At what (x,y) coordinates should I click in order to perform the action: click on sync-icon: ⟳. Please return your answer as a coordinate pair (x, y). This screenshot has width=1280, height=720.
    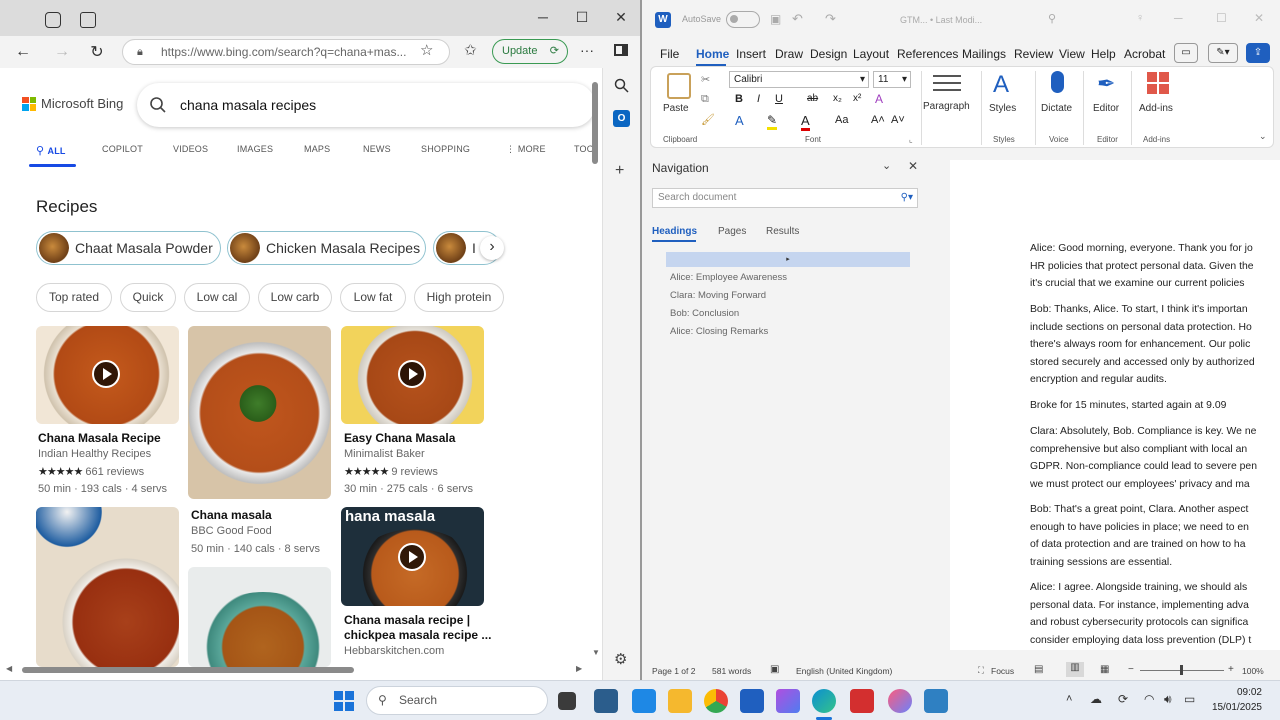
    Looking at the image, I should click on (1123, 699).